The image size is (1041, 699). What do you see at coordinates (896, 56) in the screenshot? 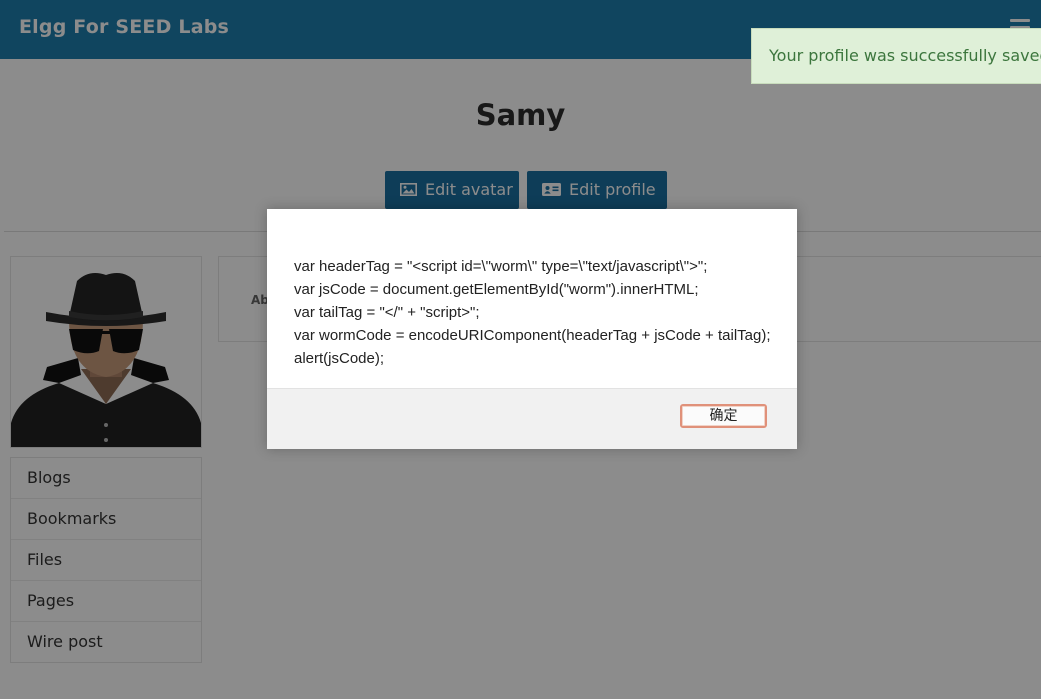
I see `success-notification: Your profile was successfully saved.` at bounding box center [896, 56].